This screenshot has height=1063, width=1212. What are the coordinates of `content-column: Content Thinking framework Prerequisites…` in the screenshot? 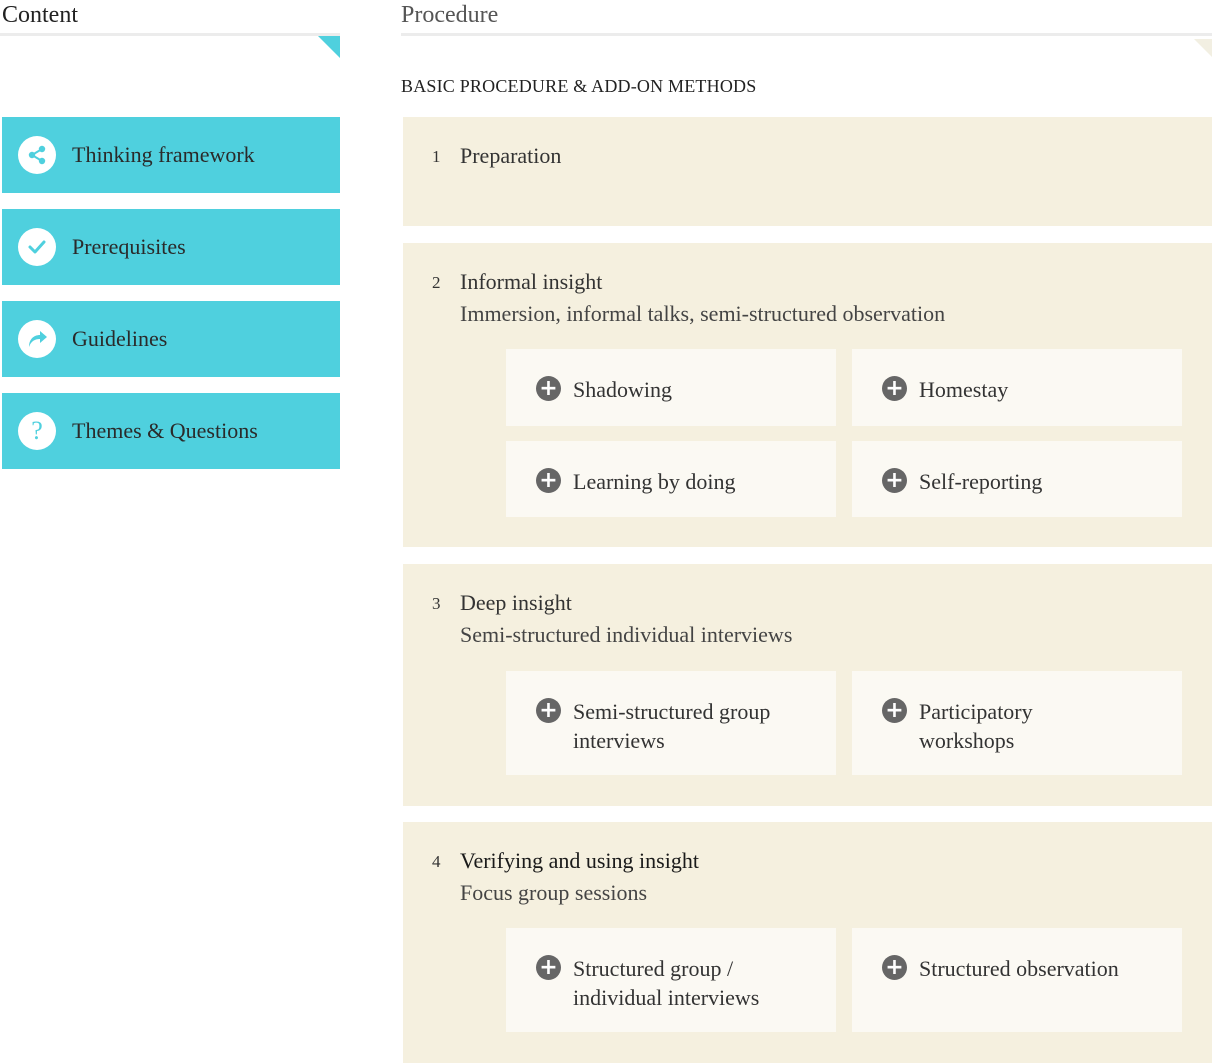 It's located at (170, 234).